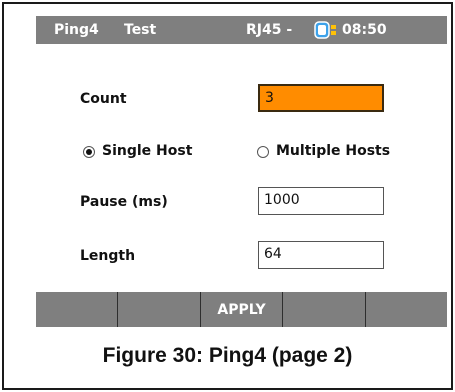 This screenshot has height=392, width=455. What do you see at coordinates (103, 99) in the screenshot?
I see `count-label: Count` at bounding box center [103, 99].